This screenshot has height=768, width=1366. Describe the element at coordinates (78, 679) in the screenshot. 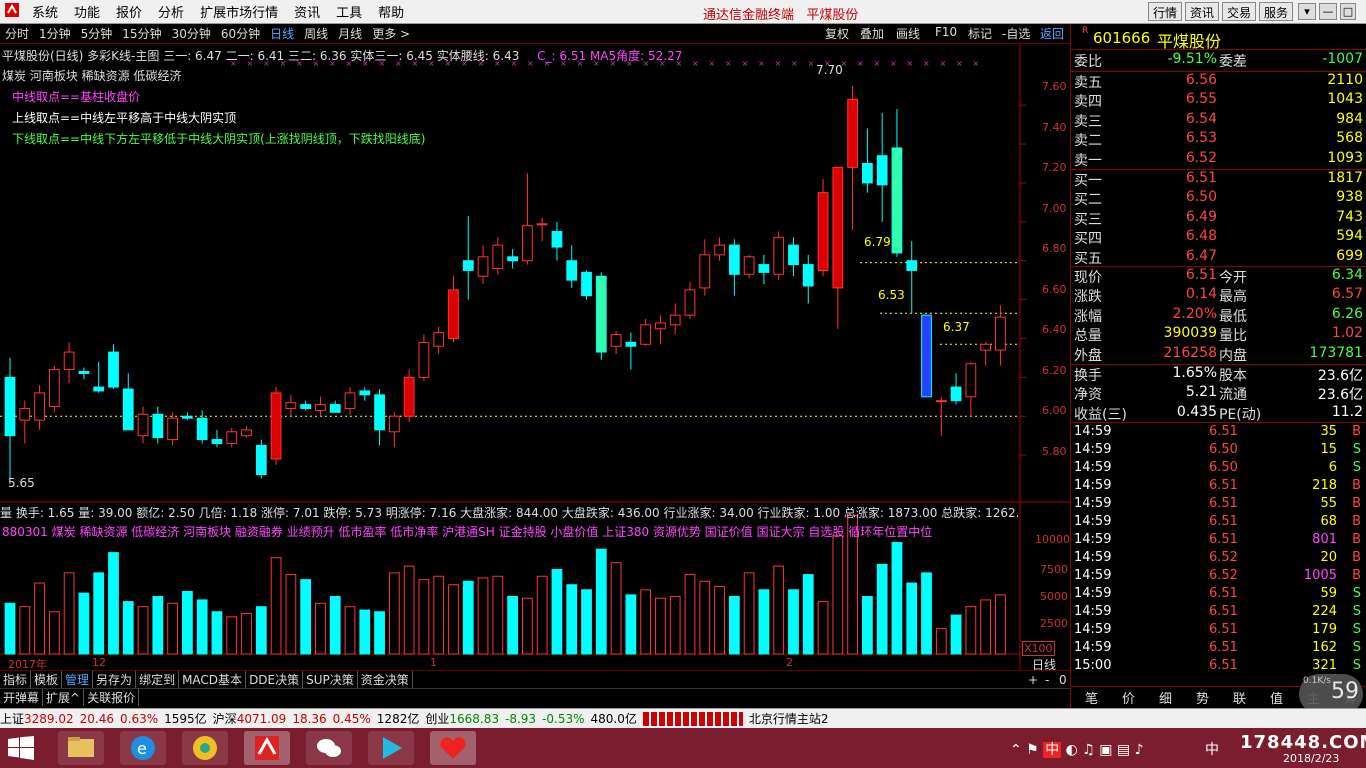

I see `tab-manage: 管理` at that location.